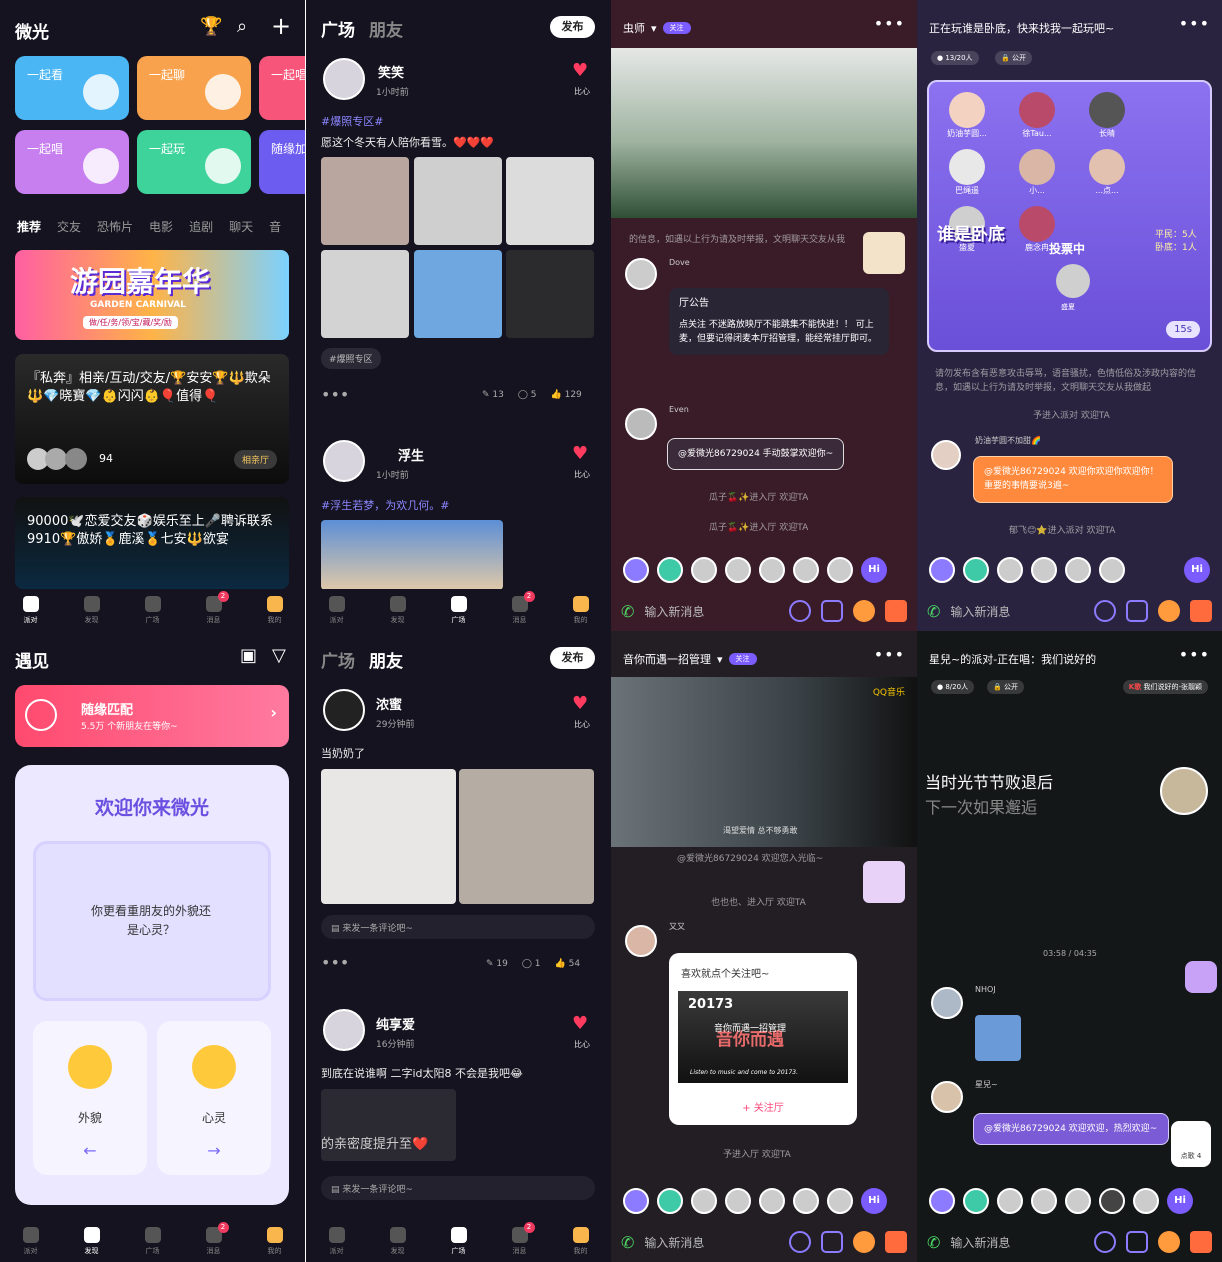 This screenshot has height=1262, width=1222. Describe the element at coordinates (152, 543) in the screenshot. I see `room-card-2: 90000🕊️恋爱交友🎲娱乐至上🎤聘诉联系9910🏆傲娇🏅鹿溪🏅七安🔱欲宴` at that location.